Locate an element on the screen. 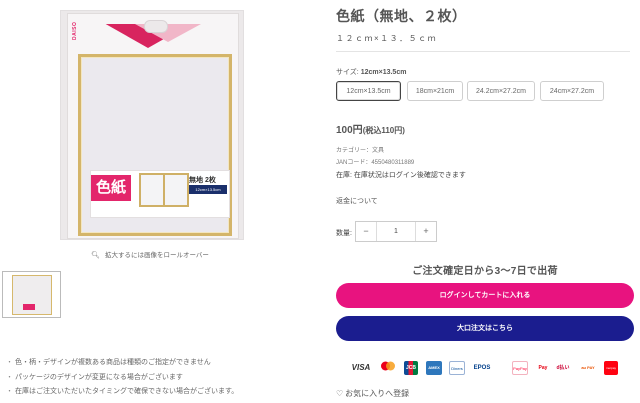  quantity-stepper: − + is located at coordinates (396, 231).